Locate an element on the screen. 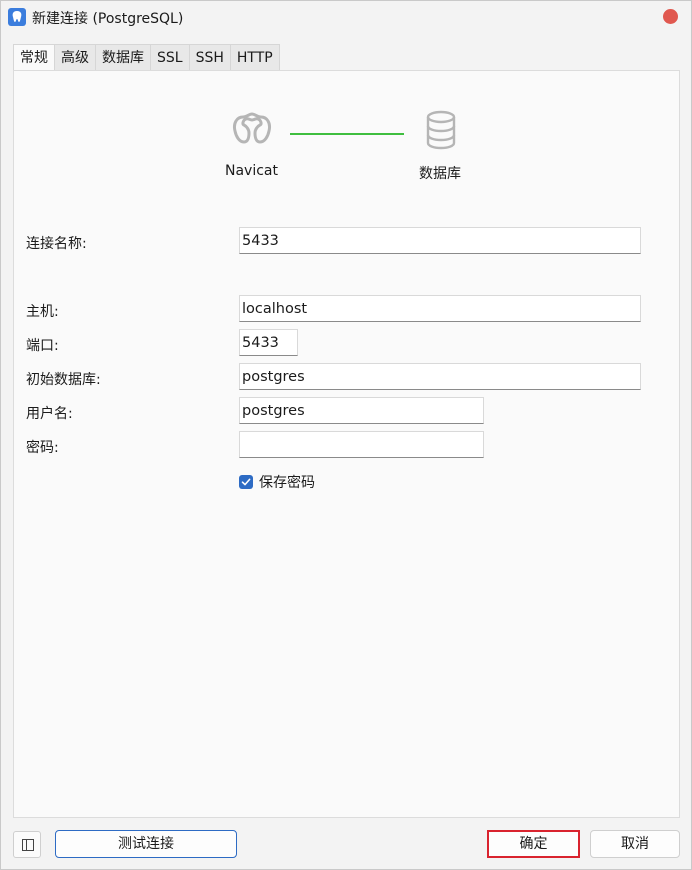  tab-ssl: SSL is located at coordinates (170, 57).